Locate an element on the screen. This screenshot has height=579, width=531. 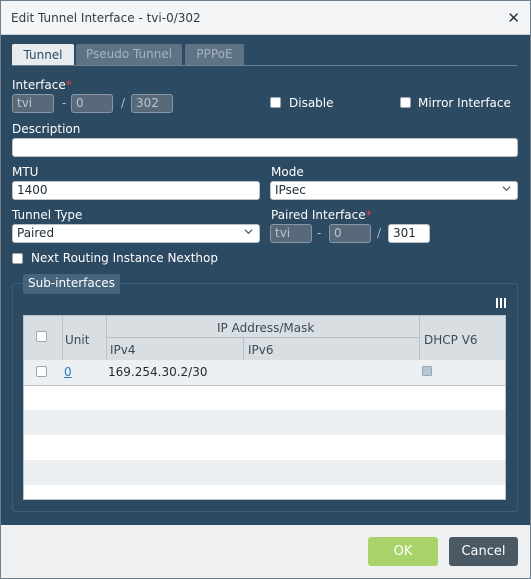
tunnel-type-value: Paired is located at coordinates (36, 233).